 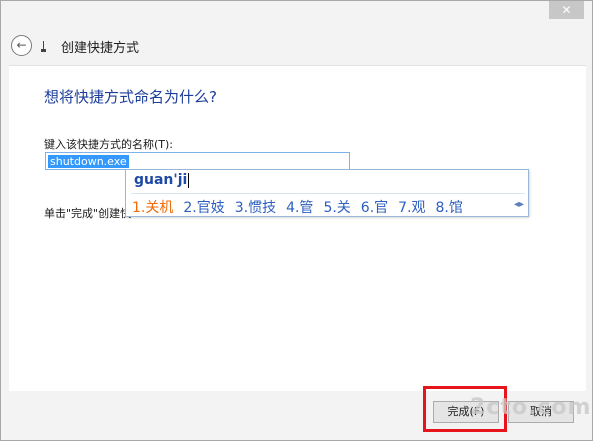 What do you see at coordinates (296, 45) in the screenshot?
I see `wizard-header: ← 创建快捷方式` at bounding box center [296, 45].